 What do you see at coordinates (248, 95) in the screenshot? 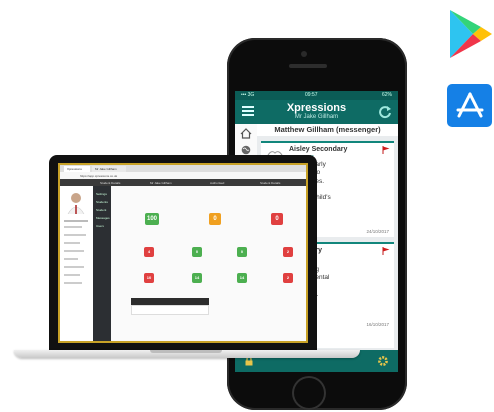
I see `status-carrier: ••• 3G` at bounding box center [248, 95].